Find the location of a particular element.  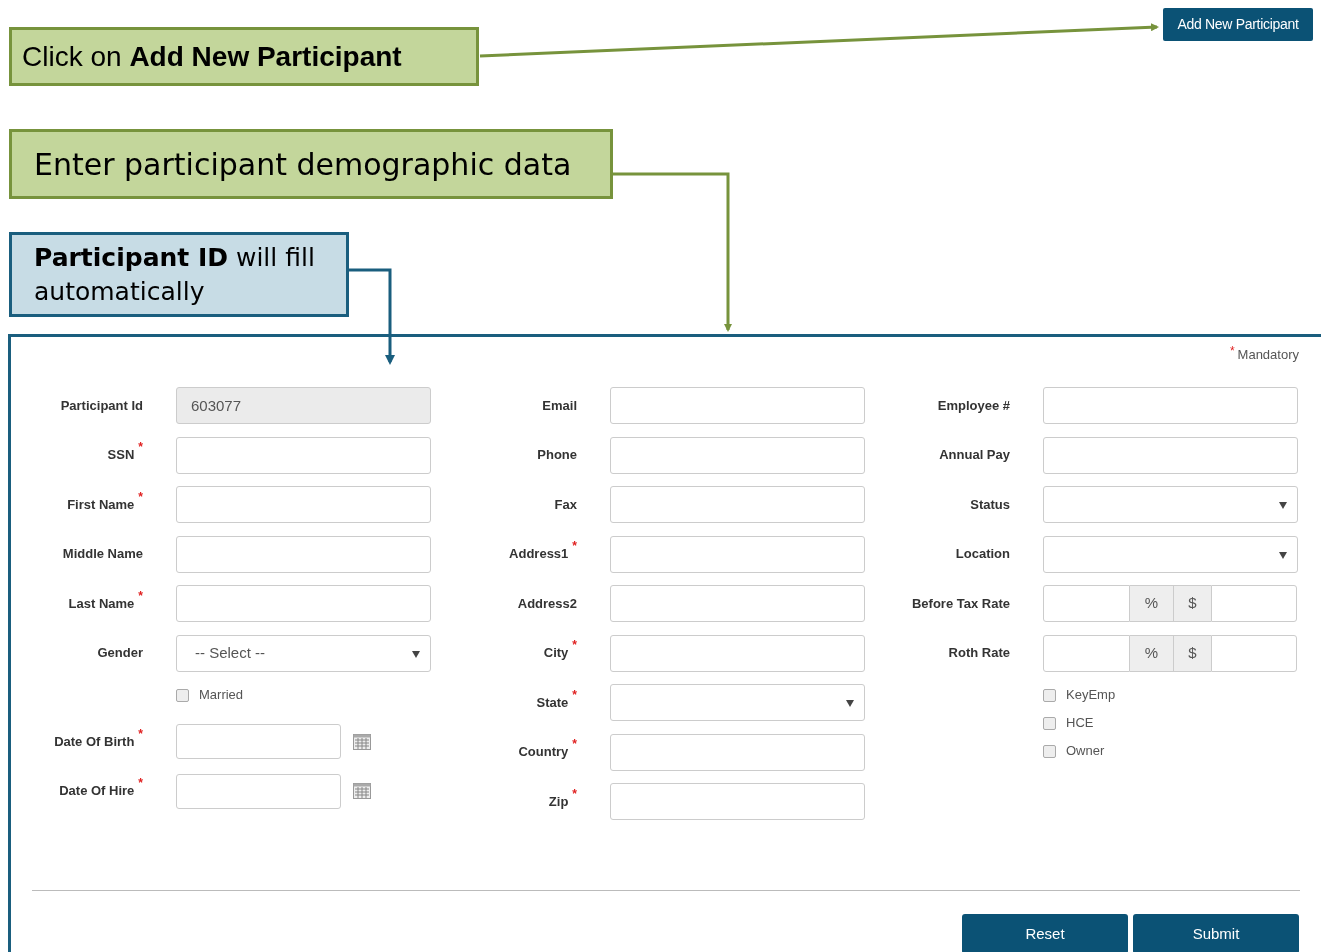

field-label: Location is located at coordinates (982, 554).